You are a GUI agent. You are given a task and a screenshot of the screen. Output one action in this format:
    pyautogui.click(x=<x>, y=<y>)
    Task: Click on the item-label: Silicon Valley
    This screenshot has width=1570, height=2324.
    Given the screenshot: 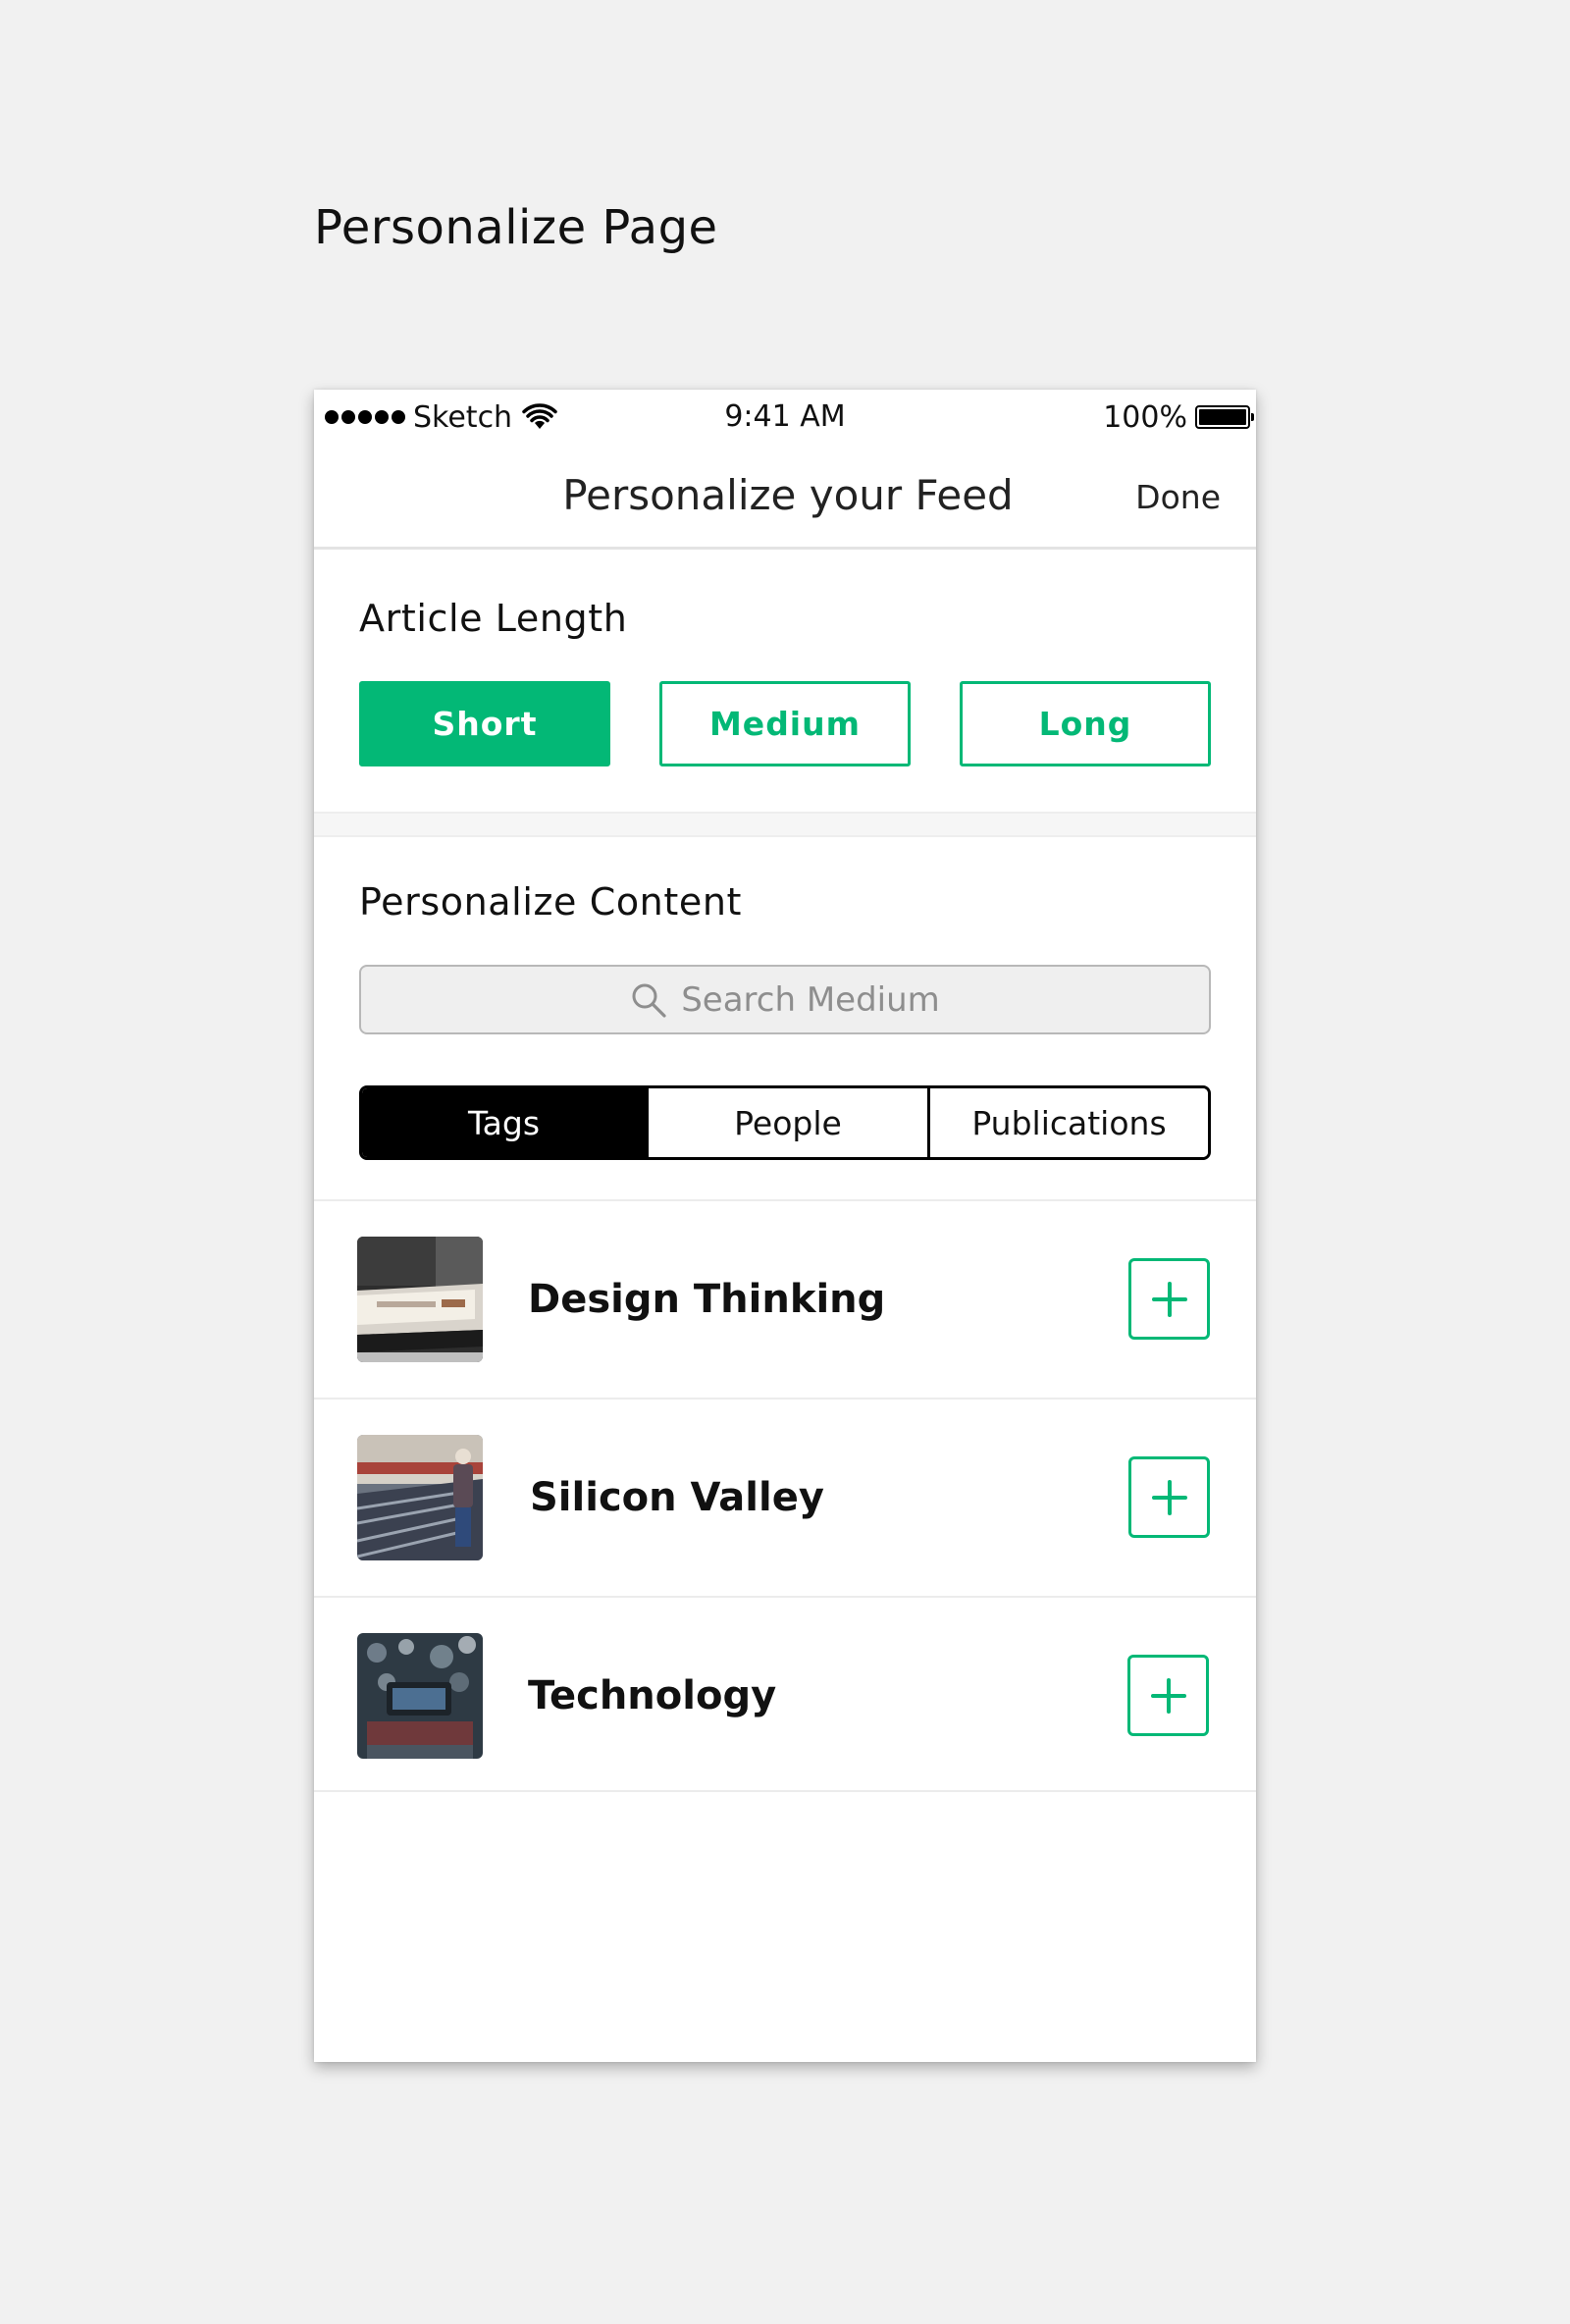 What is the action you would take?
    pyautogui.click(x=677, y=1497)
    